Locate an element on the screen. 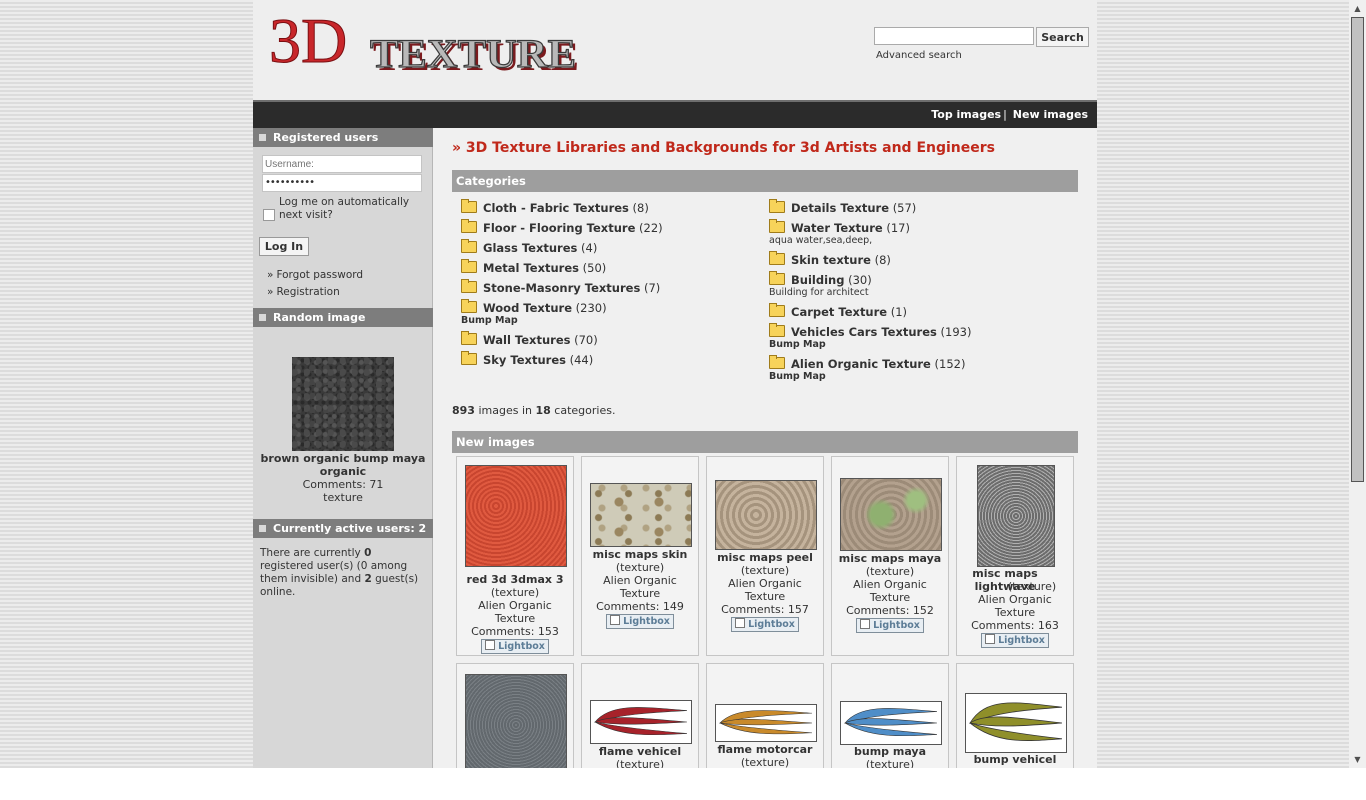 The height and width of the screenshot is (800, 1366). category-name: Carpet Texture is located at coordinates (839, 312).